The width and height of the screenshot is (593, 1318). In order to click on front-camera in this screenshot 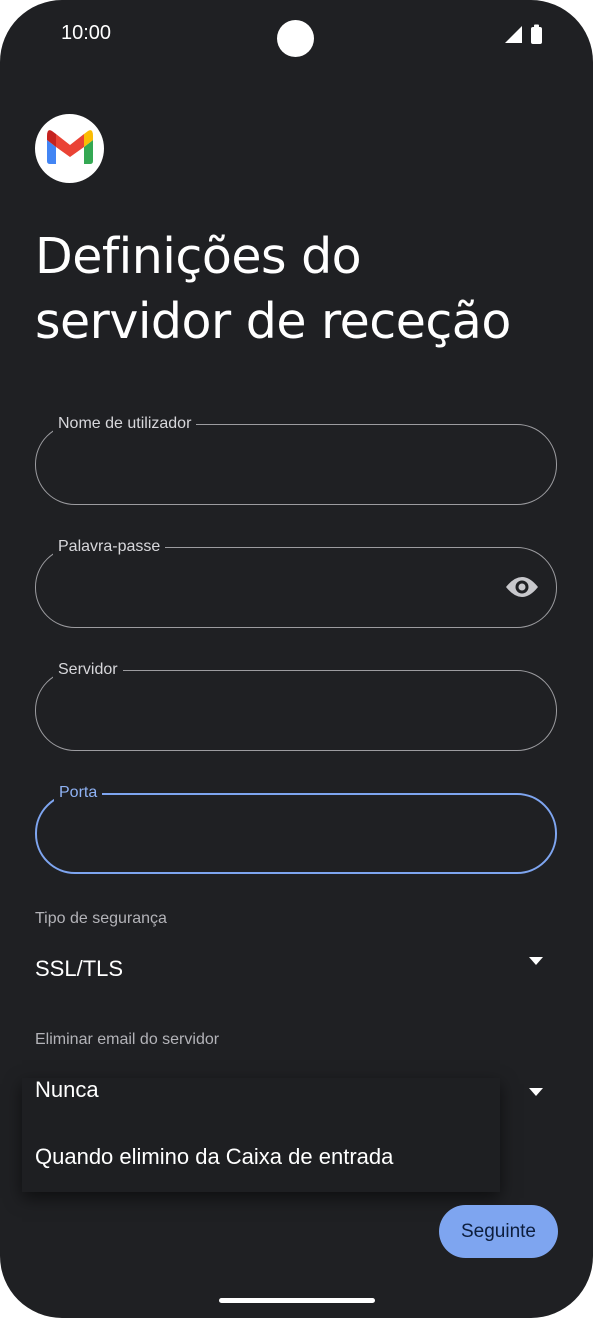, I will do `click(295, 38)`.